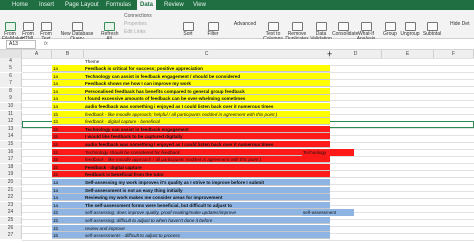  Describe the element at coordinates (11, 236) in the screenshot. I see `row-header: 27` at that location.